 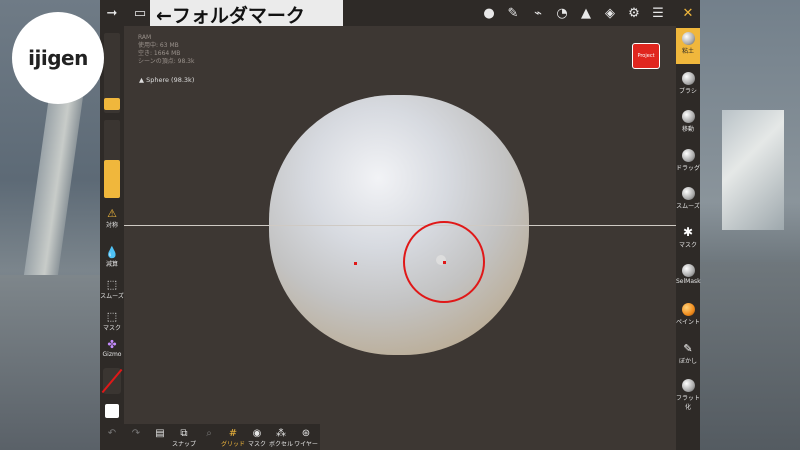 I want to click on tool-flatten-label: フラット化, so click(x=688, y=403).